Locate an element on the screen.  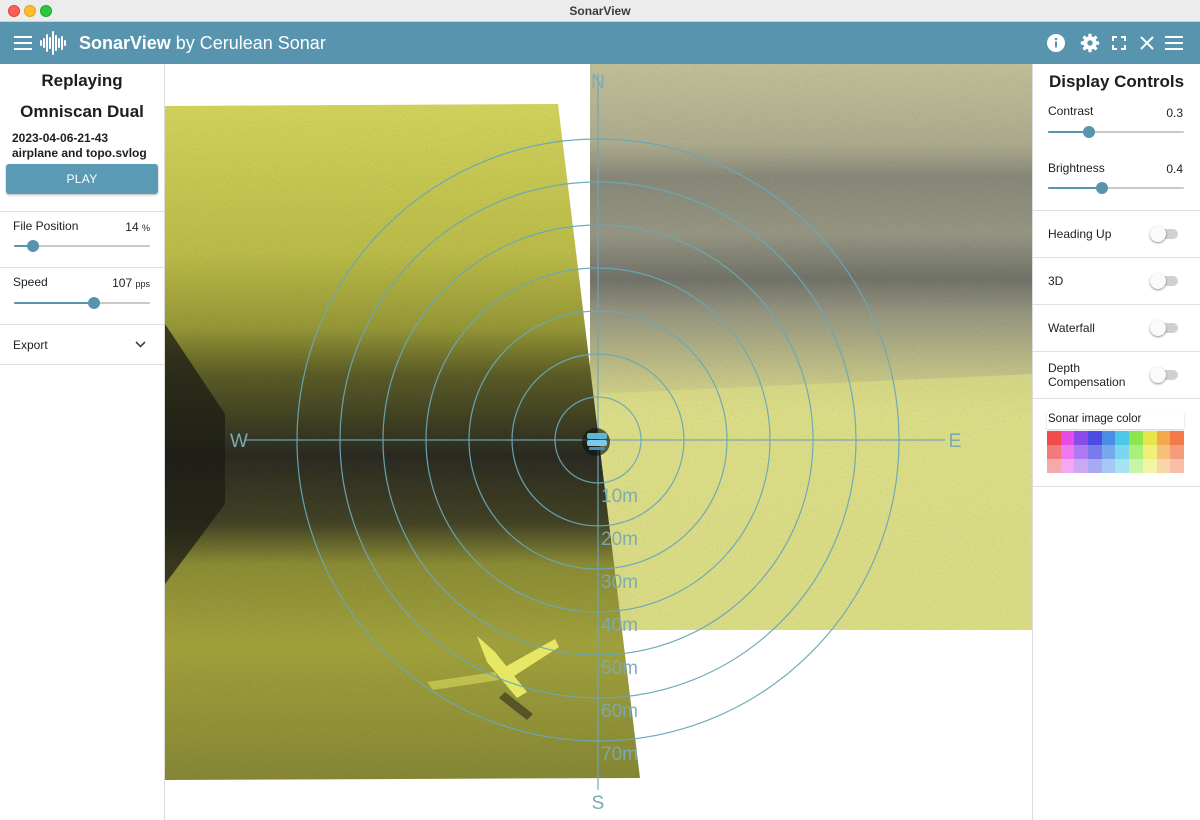
window-titlebar: SonarView is located at coordinates (600, 11).